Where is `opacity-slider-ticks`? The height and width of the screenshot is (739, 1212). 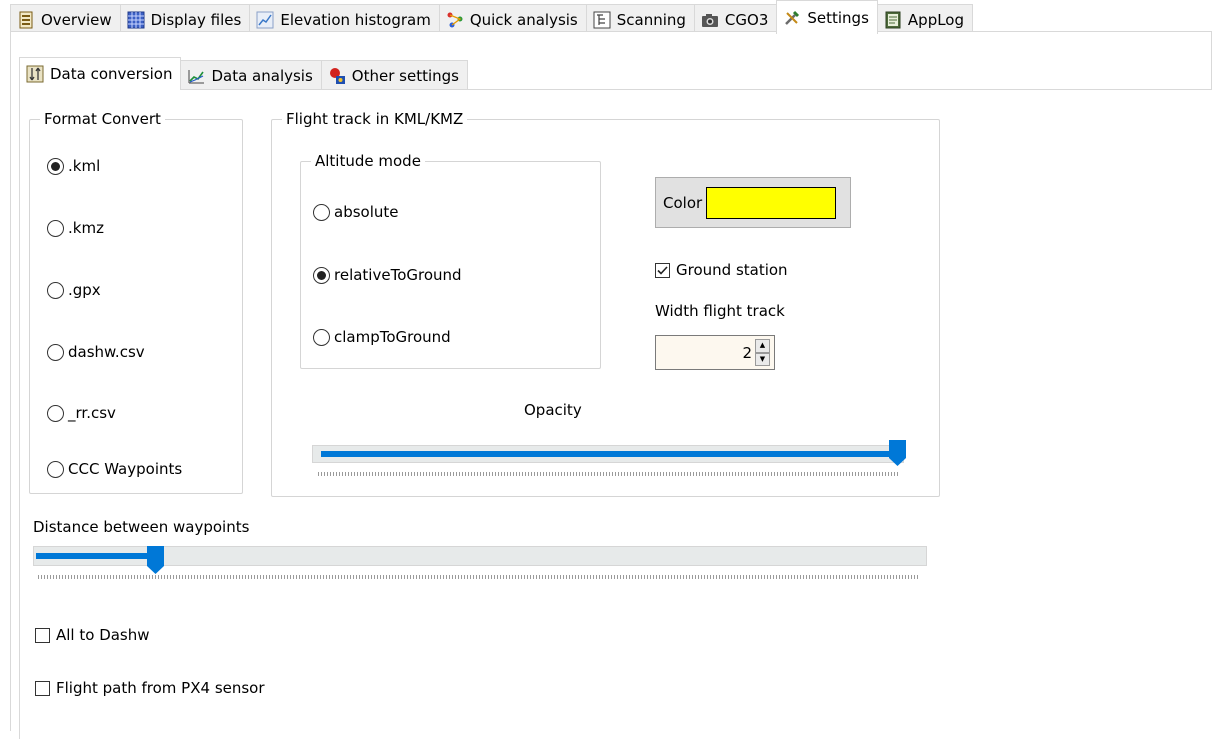 opacity-slider-ticks is located at coordinates (609, 474).